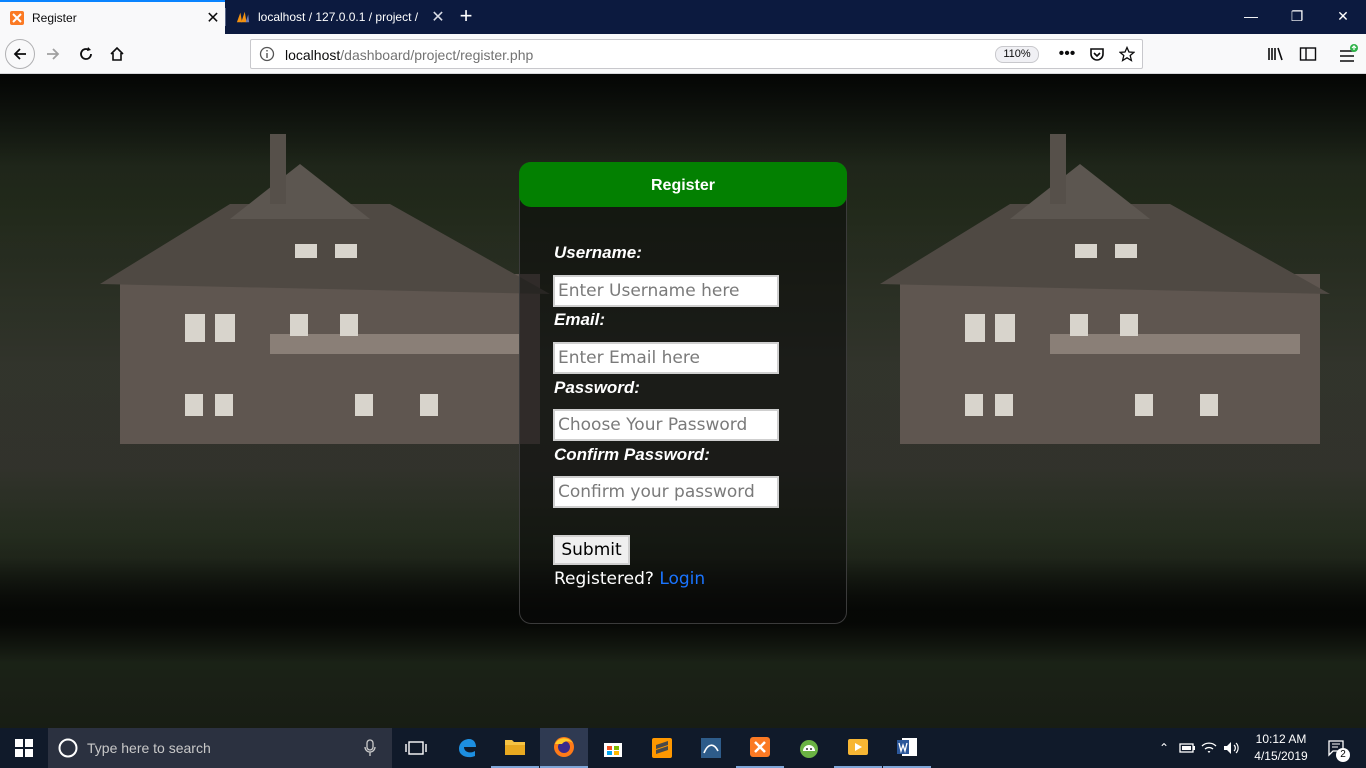 This screenshot has height=768, width=1366. Describe the element at coordinates (1017, 54) in the screenshot. I see `zoom-indicator: 110%` at that location.